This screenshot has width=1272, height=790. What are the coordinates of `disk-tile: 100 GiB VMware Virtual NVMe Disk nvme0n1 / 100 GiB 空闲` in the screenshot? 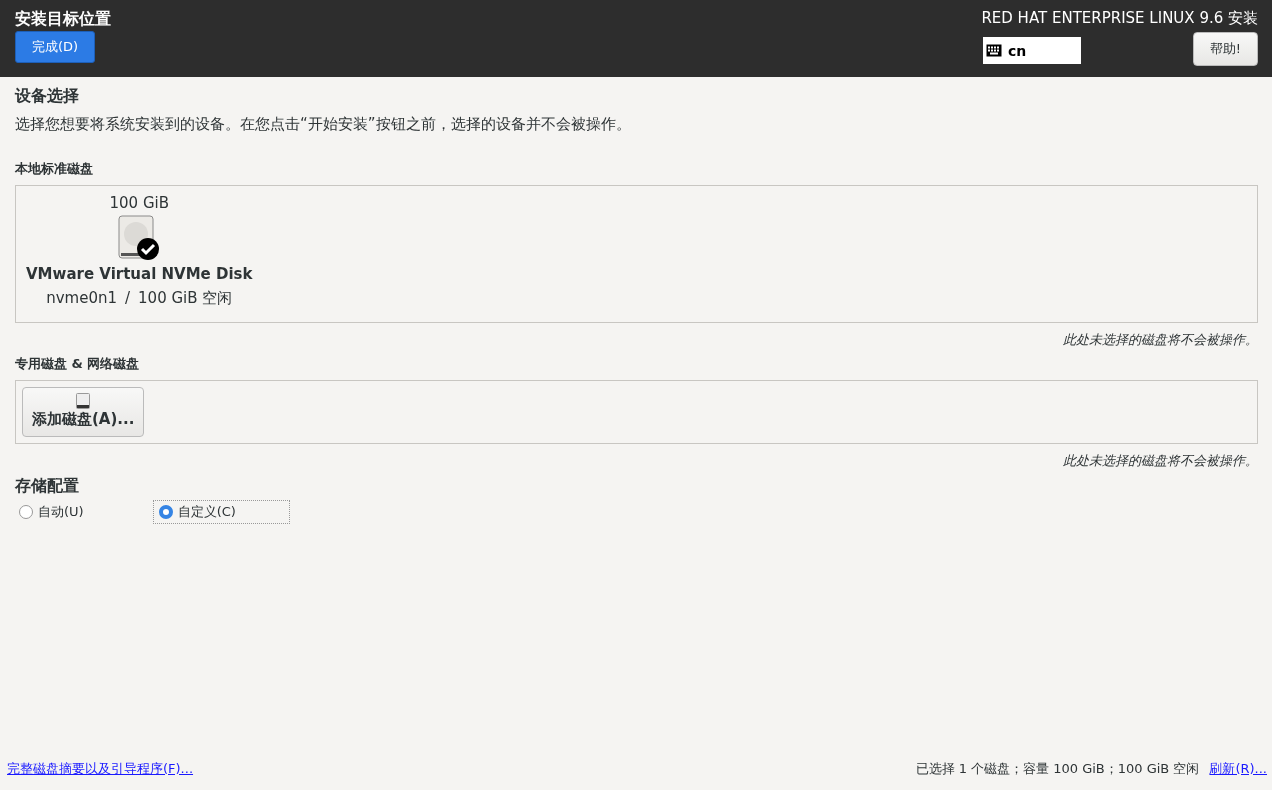 It's located at (139, 254).